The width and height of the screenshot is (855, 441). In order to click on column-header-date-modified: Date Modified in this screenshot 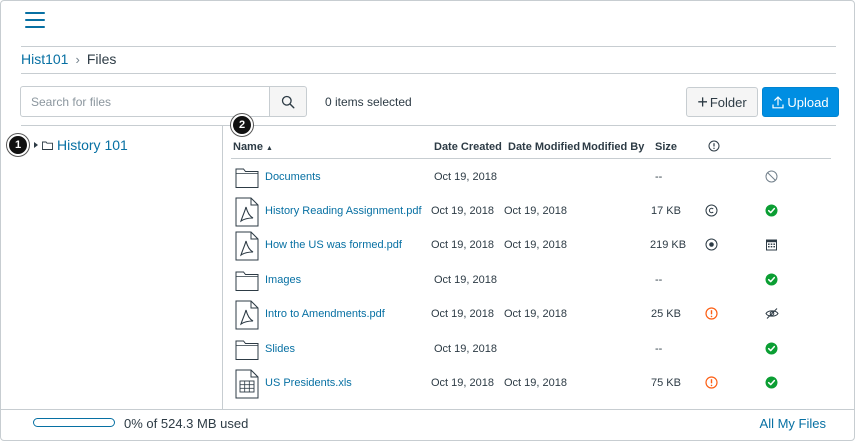, I will do `click(544, 147)`.